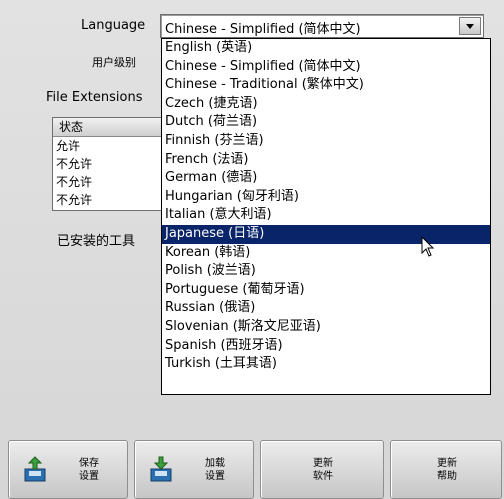 This screenshot has height=499, width=504. I want to click on installed-tools-label: 已安装的工具, so click(96, 241).